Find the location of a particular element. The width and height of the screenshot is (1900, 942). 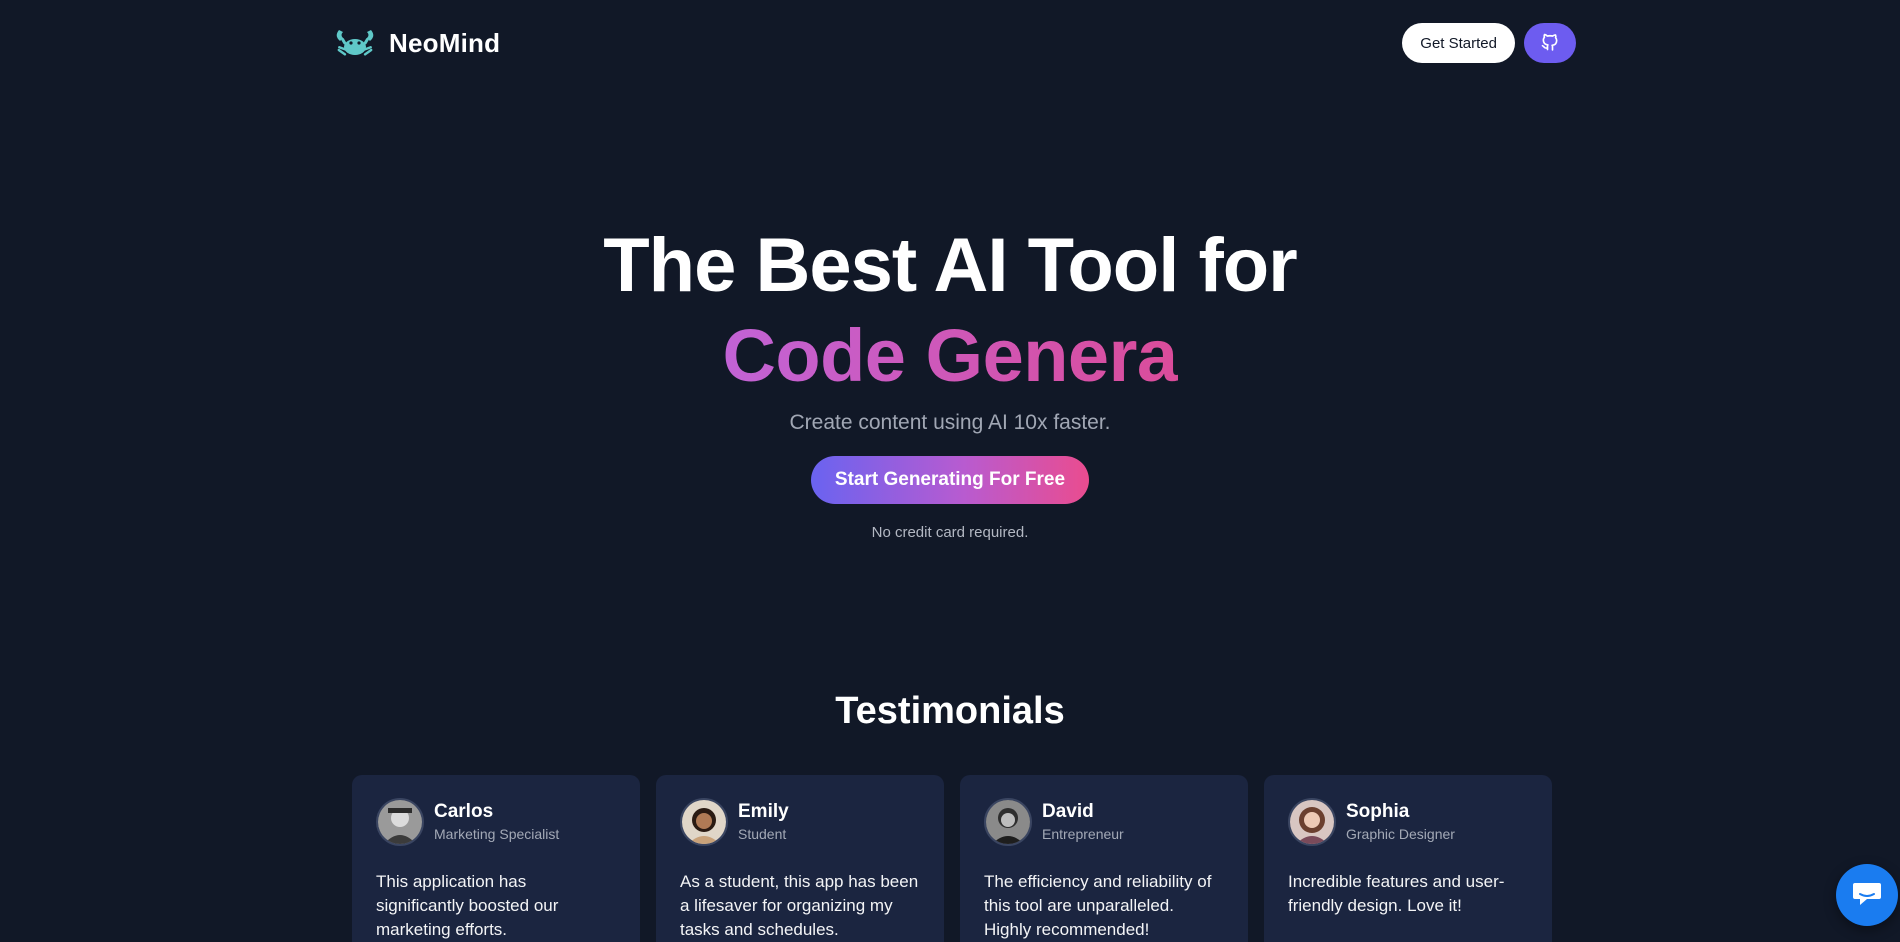

testimonial-name: David is located at coordinates (1068, 811).